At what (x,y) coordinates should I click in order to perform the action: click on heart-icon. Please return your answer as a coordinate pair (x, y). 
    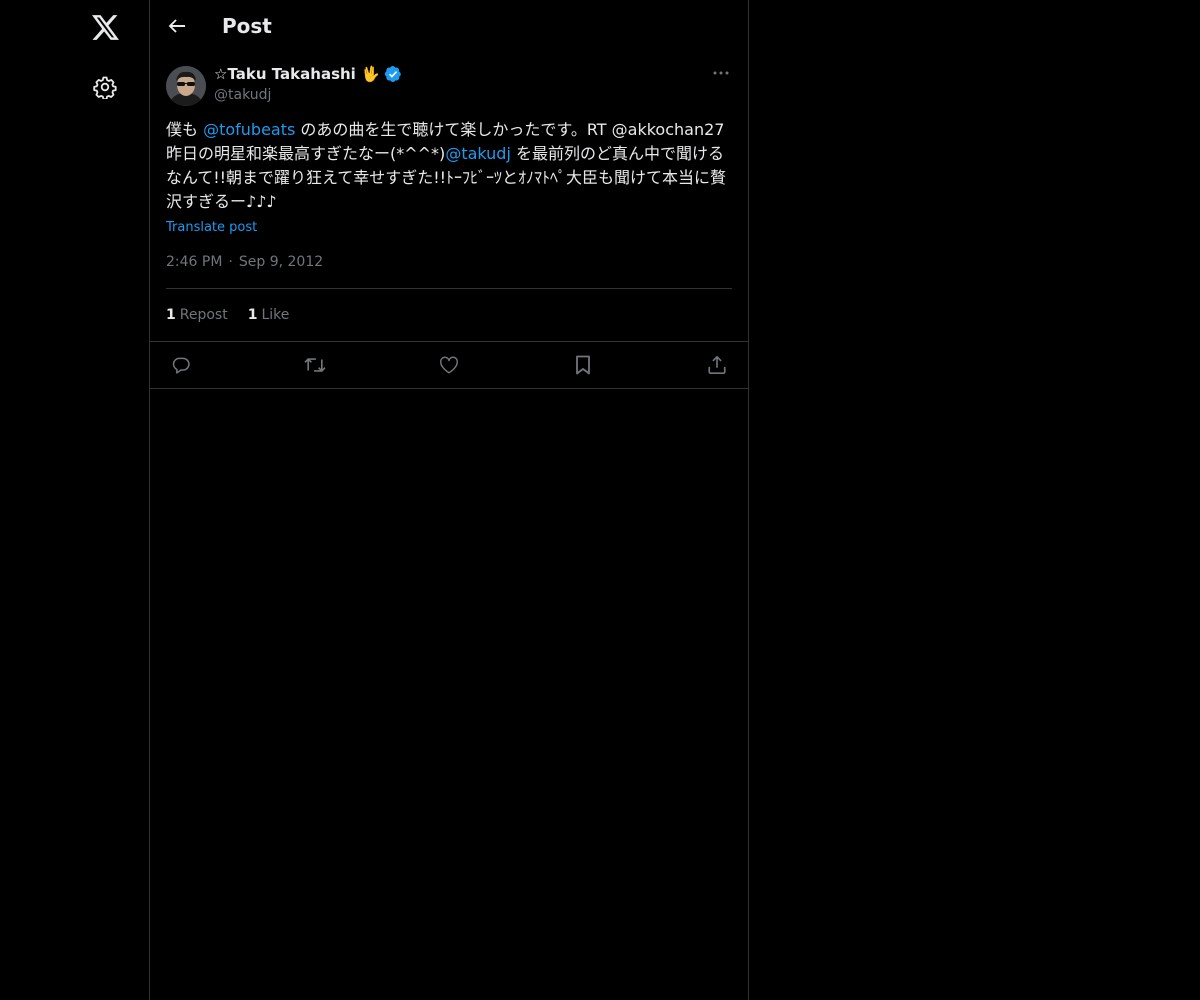
    Looking at the image, I should click on (449, 365).